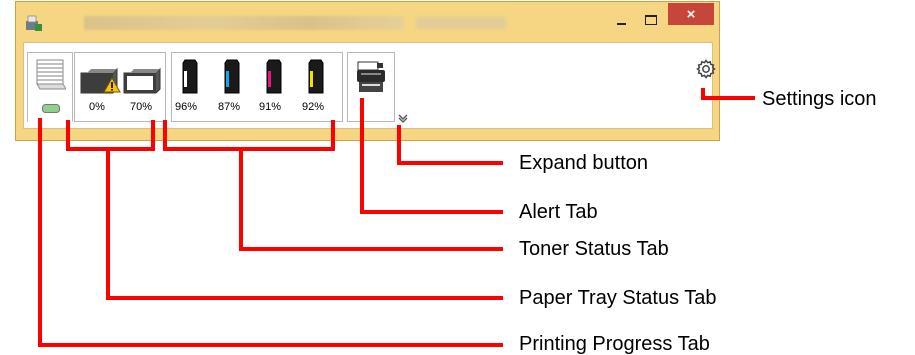  Describe the element at coordinates (618, 298) in the screenshot. I see `paper-tray-status-tab-label: Paper Tray Status Tab` at that location.